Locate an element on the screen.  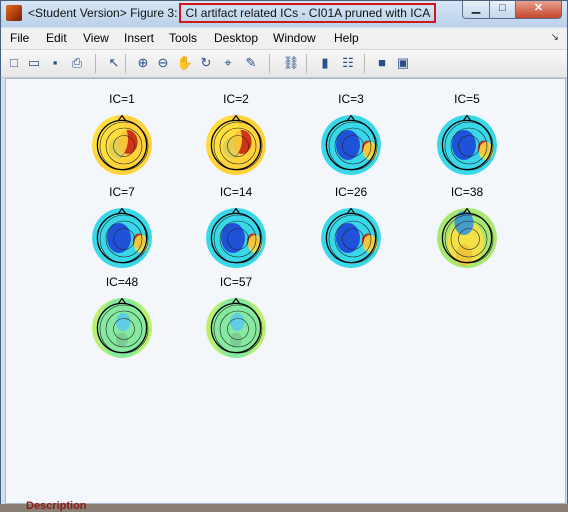
open-file-icon: ▭ is located at coordinates (34, 63).